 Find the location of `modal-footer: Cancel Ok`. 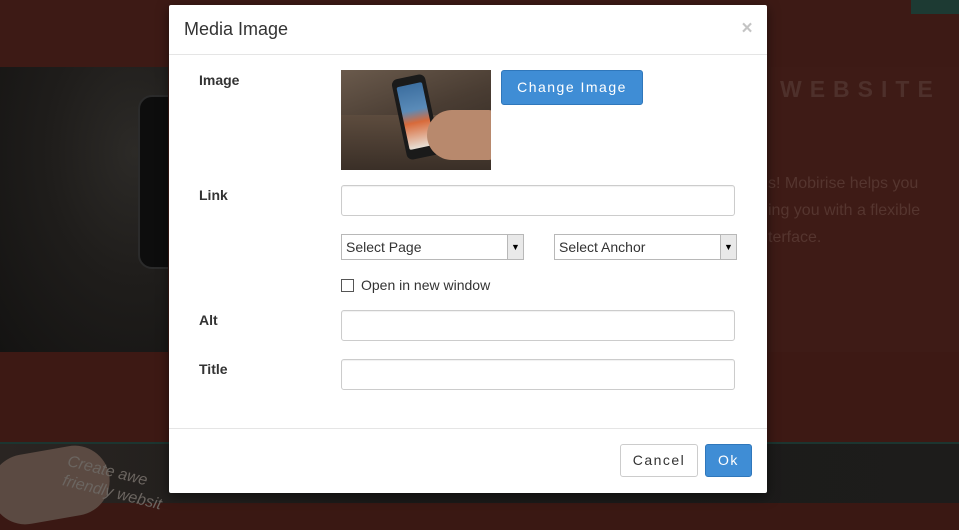

modal-footer: Cancel Ok is located at coordinates (468, 461).